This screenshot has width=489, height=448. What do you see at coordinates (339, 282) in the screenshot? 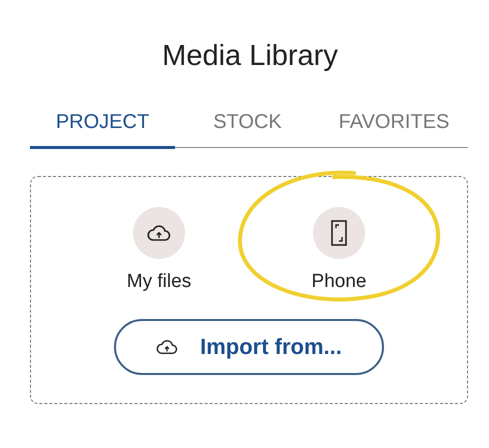
I see `source-label: Phone` at bounding box center [339, 282].